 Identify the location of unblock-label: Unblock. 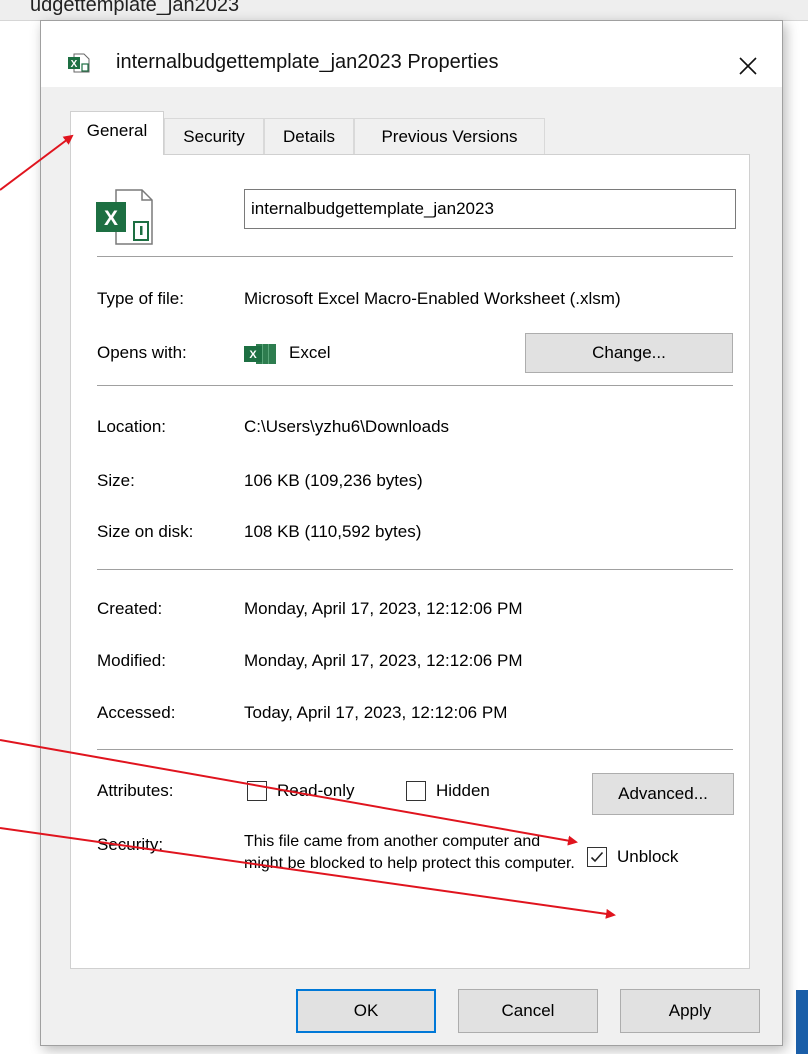
(648, 856).